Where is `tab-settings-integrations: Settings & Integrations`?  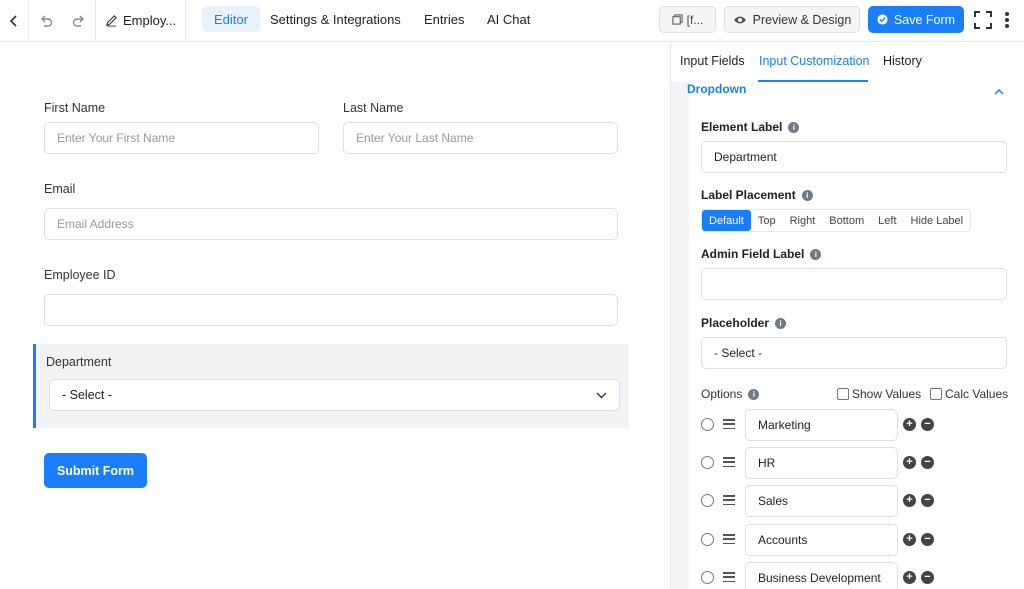
tab-settings-integrations: Settings & Integrations is located at coordinates (335, 19).